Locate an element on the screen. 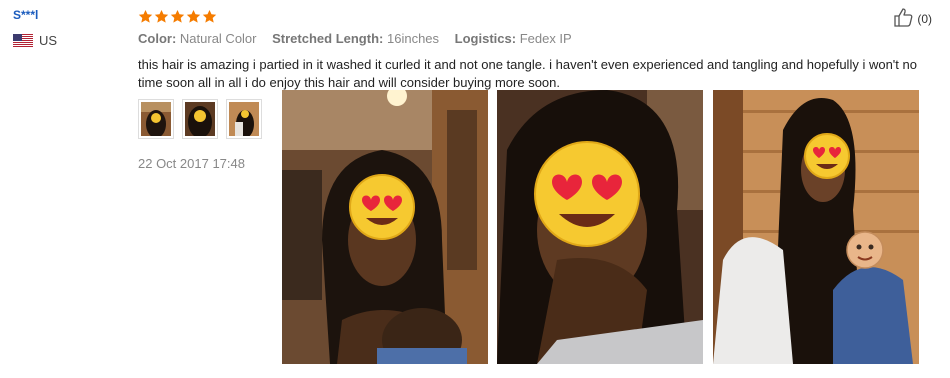 The width and height of the screenshot is (950, 378). reviewer-country: US is located at coordinates (68, 40).